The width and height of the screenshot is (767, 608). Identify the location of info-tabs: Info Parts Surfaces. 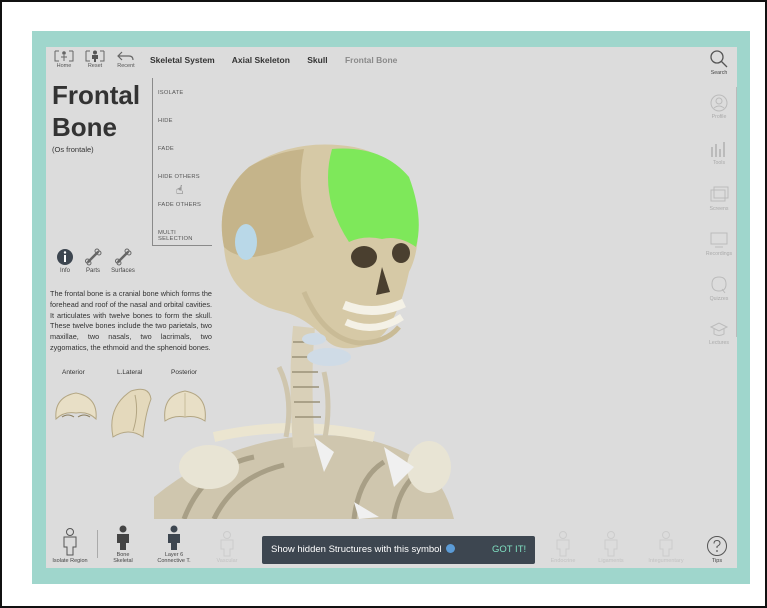
(105, 263).